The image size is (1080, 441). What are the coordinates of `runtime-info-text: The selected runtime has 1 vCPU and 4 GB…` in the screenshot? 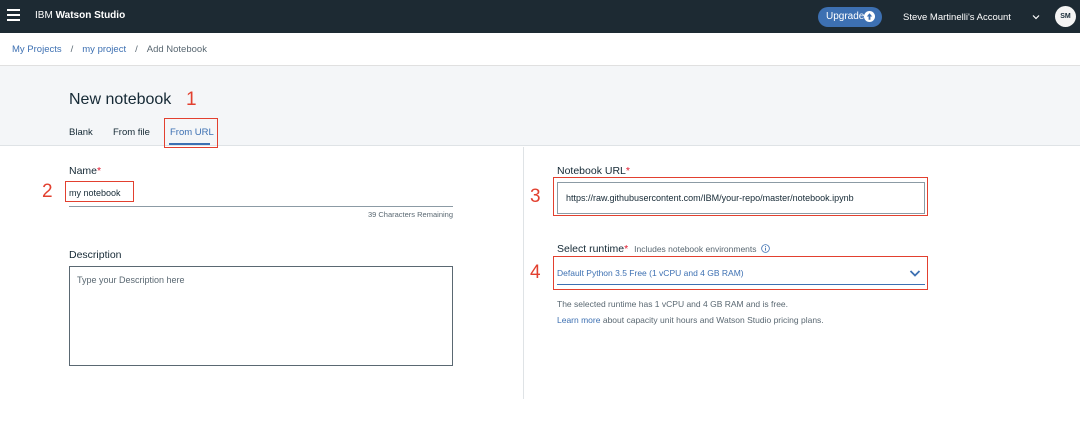 It's located at (673, 304).